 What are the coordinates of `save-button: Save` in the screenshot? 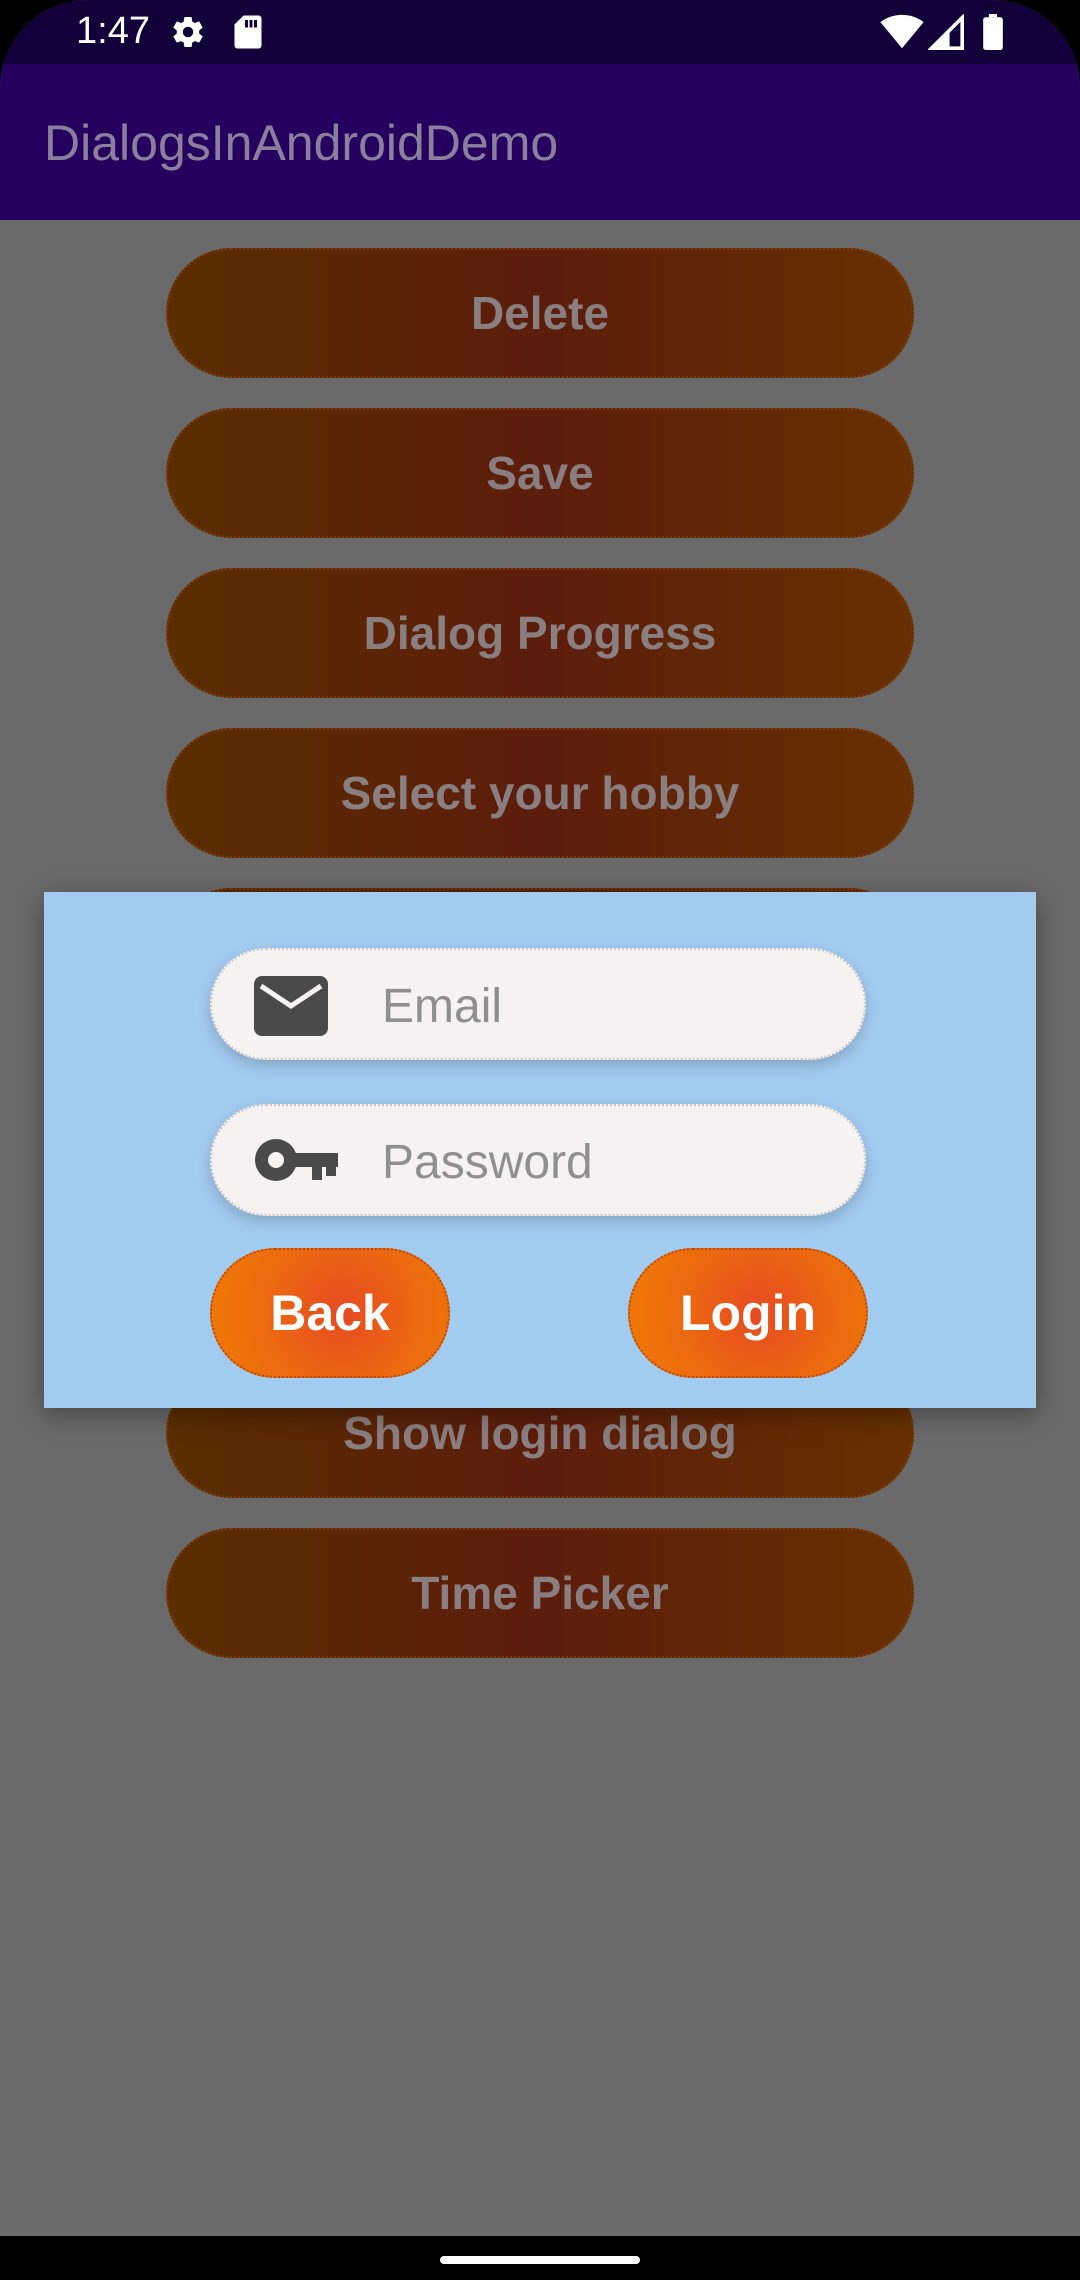 It's located at (540, 473).